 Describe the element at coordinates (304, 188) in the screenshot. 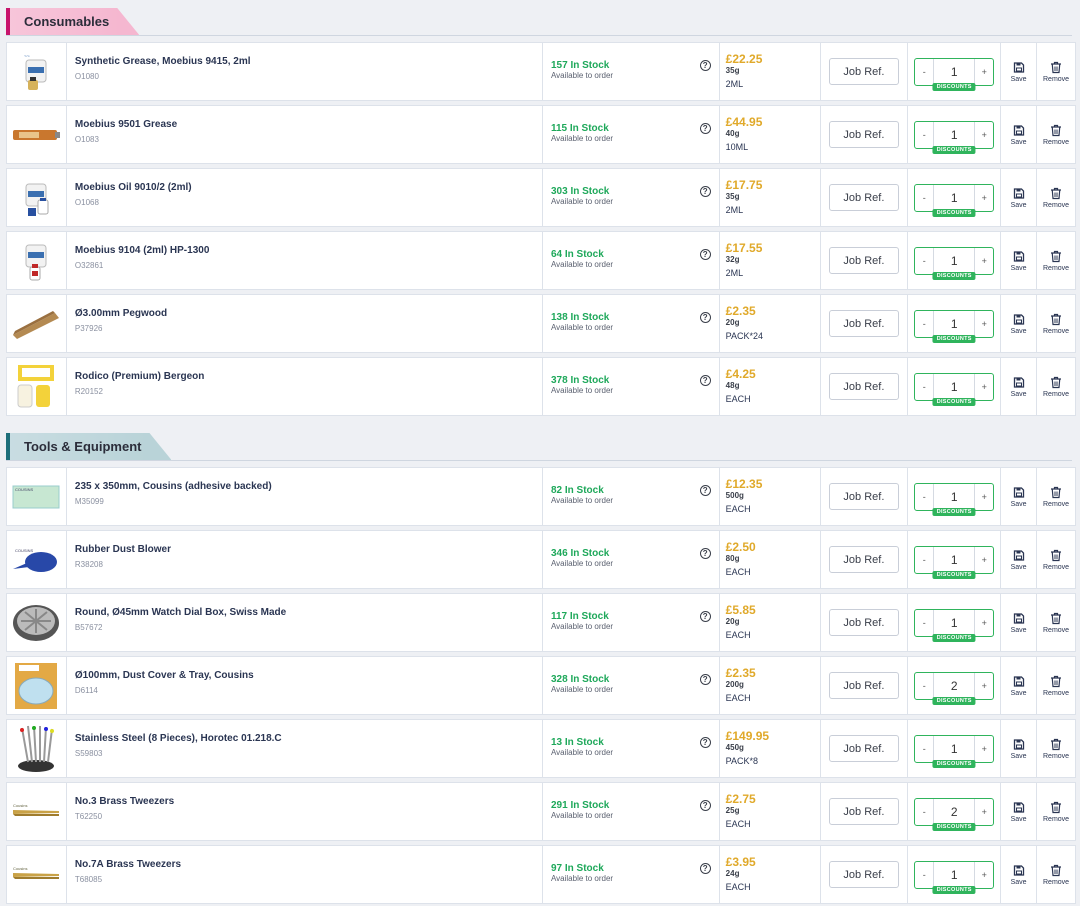

I see `product-name: Moebius Oil 9010/2 (2ml)` at that location.